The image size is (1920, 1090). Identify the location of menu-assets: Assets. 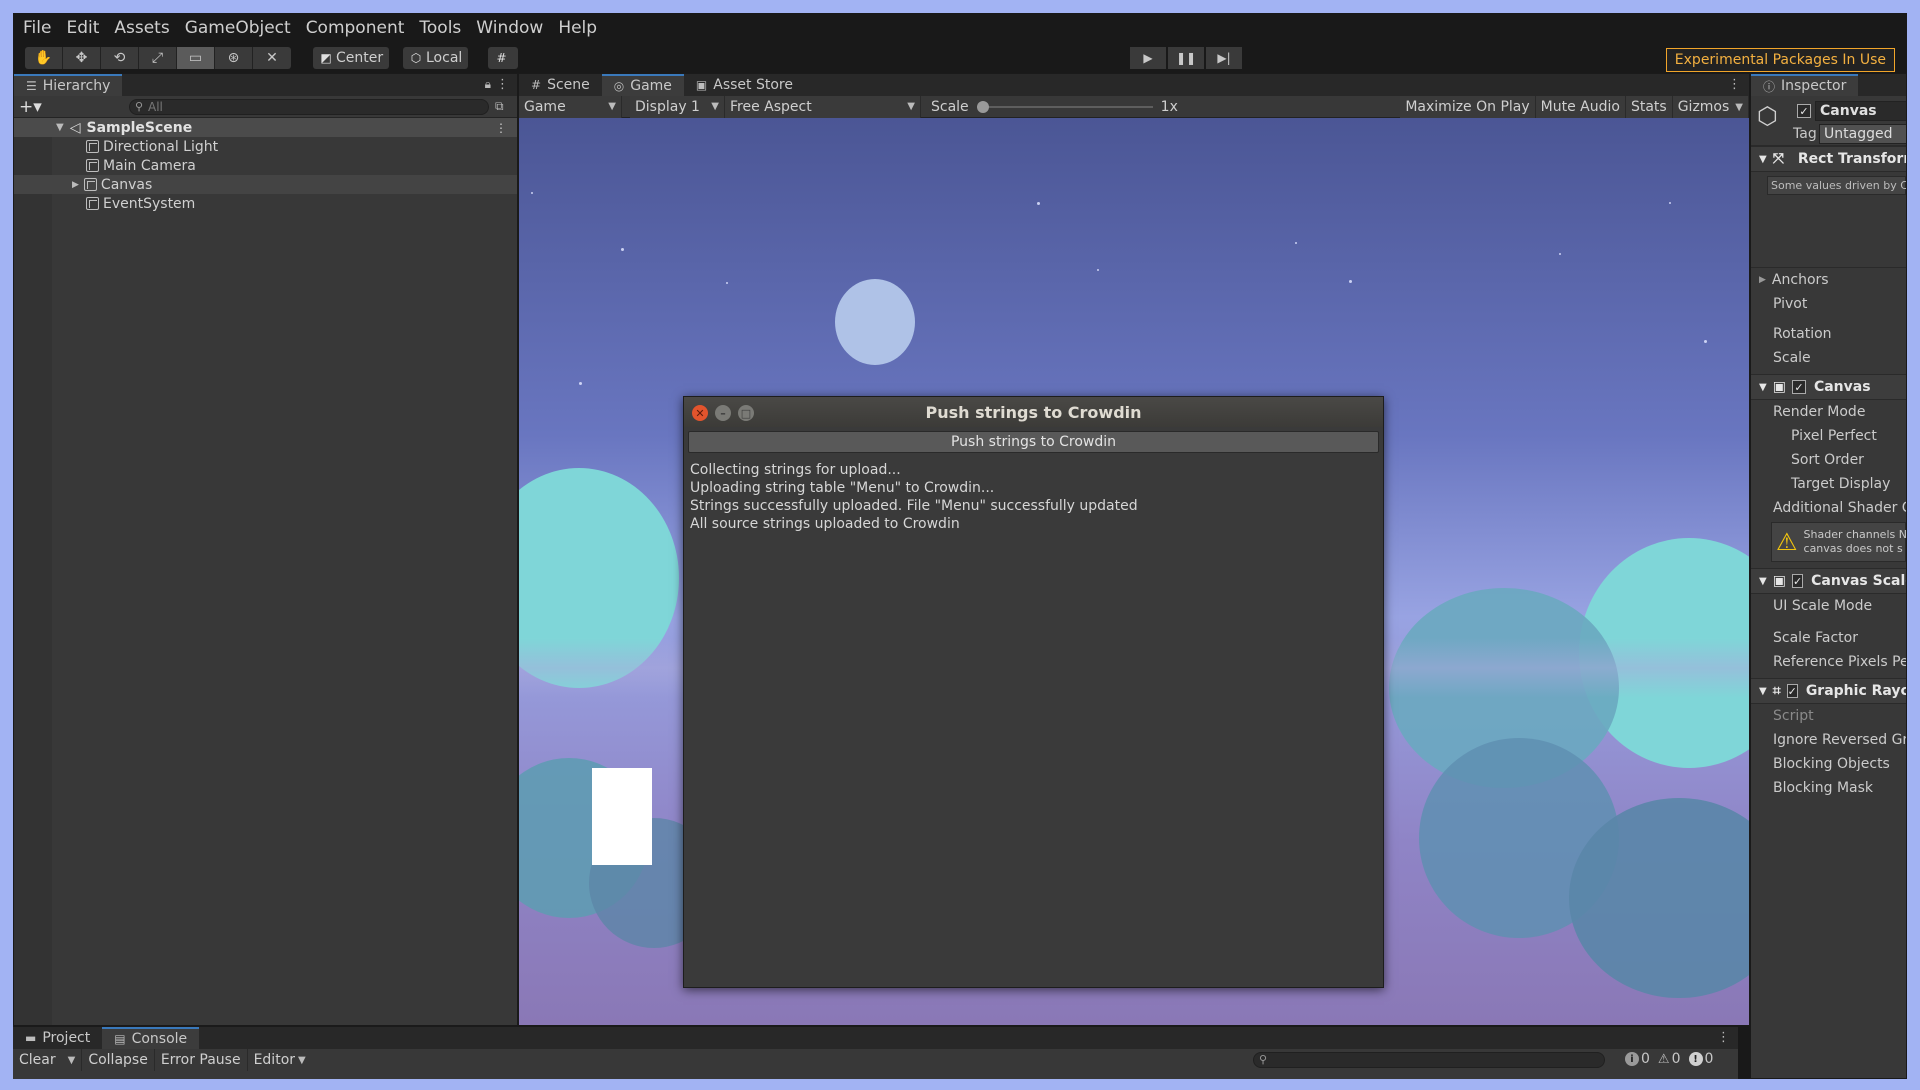
(141, 28).